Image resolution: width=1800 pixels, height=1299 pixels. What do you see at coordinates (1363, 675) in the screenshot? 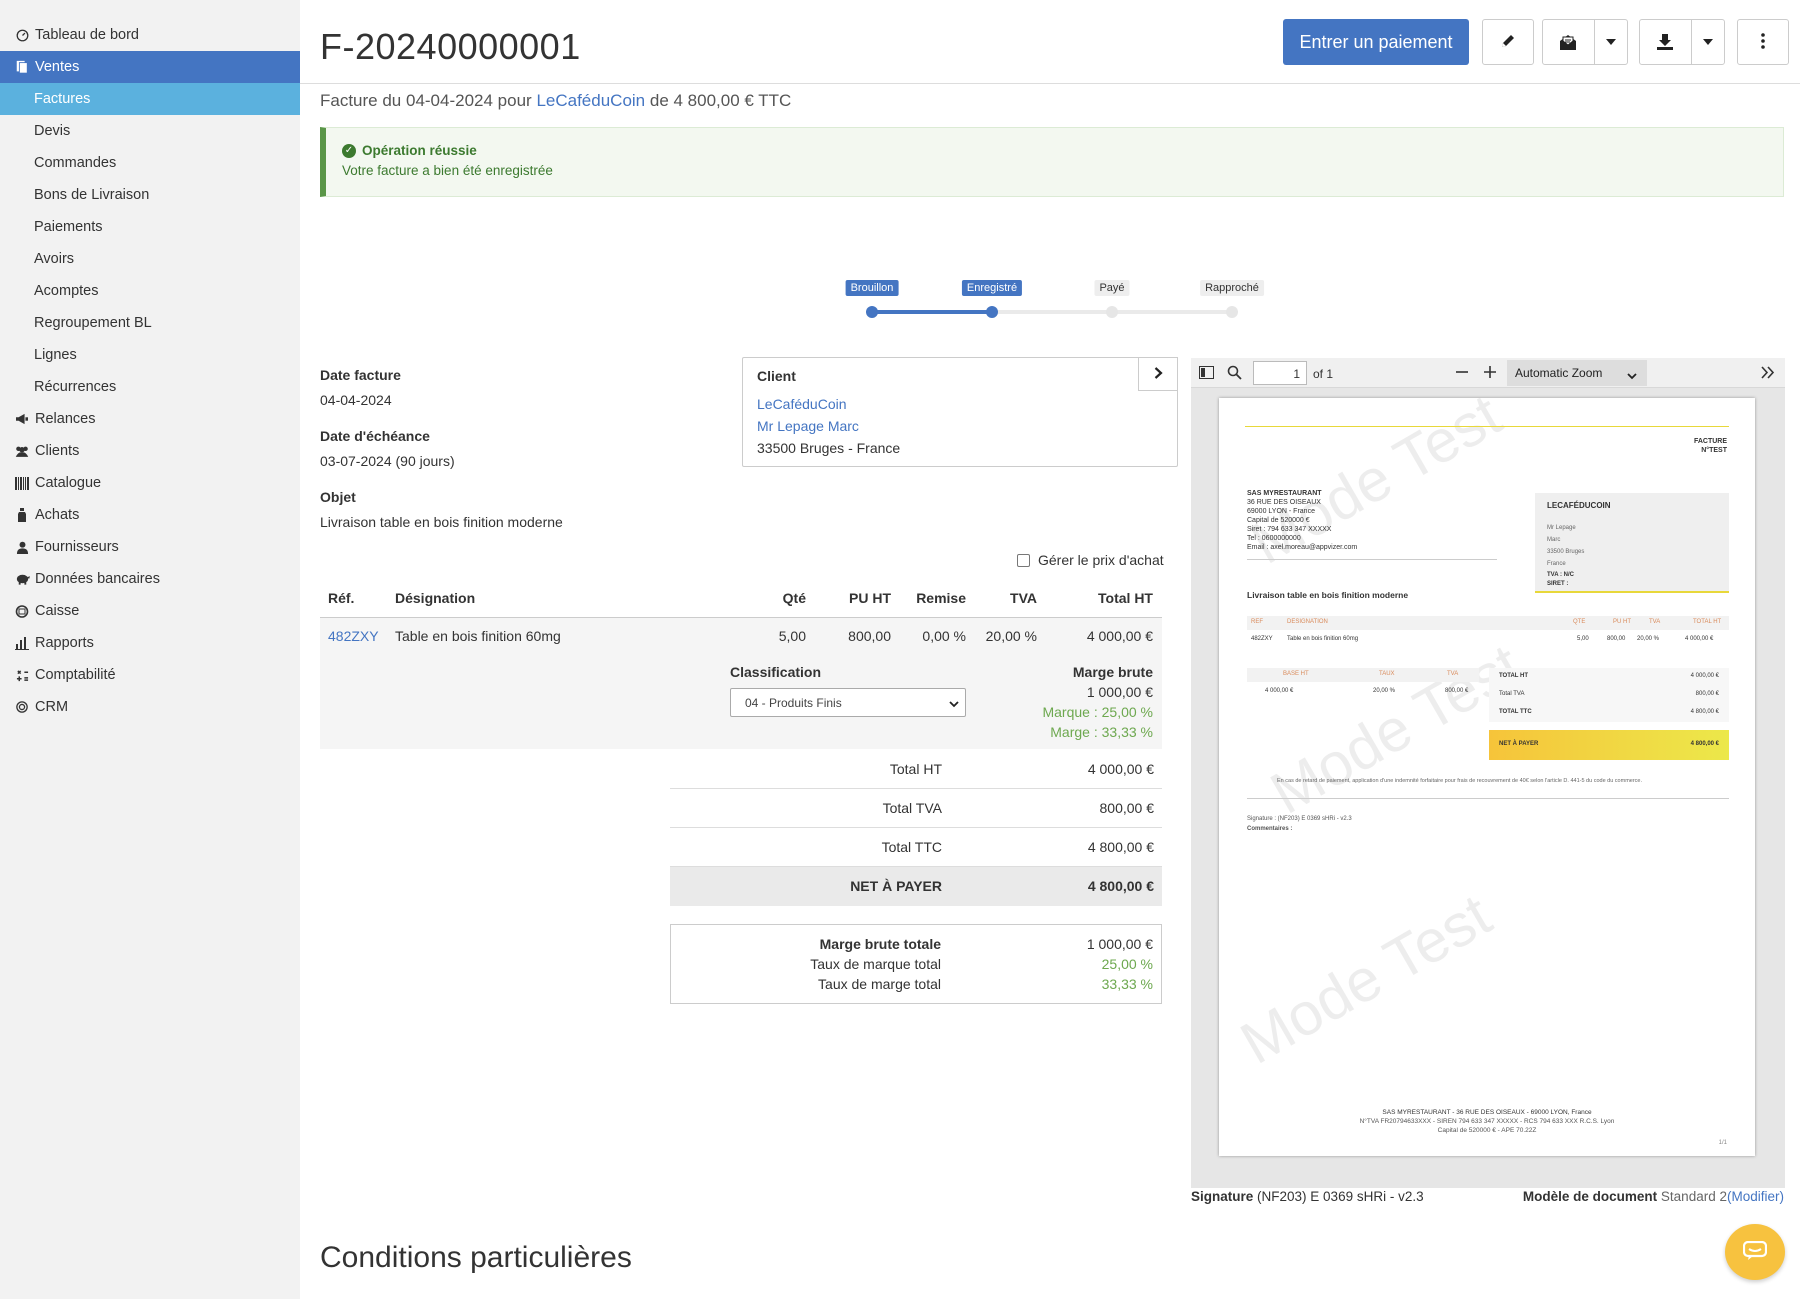
I see `doc-vat-header: BASE HT TAUX TVA` at bounding box center [1363, 675].